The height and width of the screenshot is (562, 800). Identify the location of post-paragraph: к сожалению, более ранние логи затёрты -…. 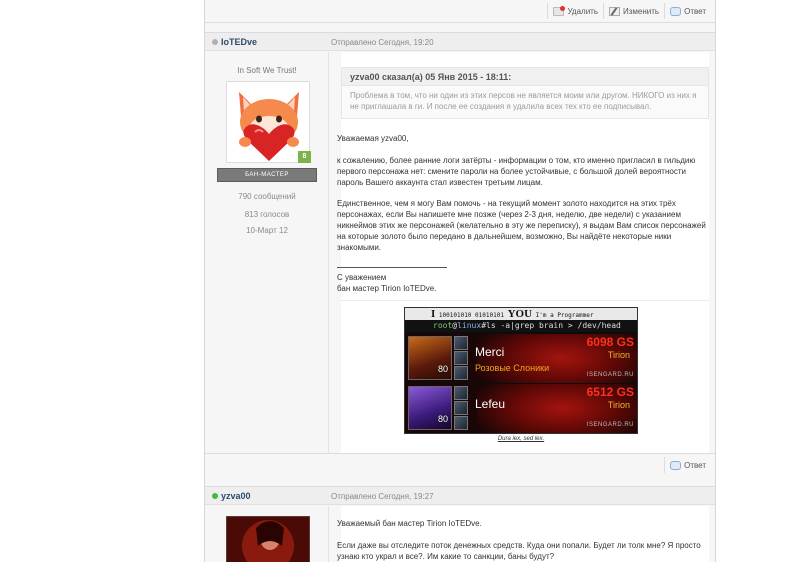
(516, 171).